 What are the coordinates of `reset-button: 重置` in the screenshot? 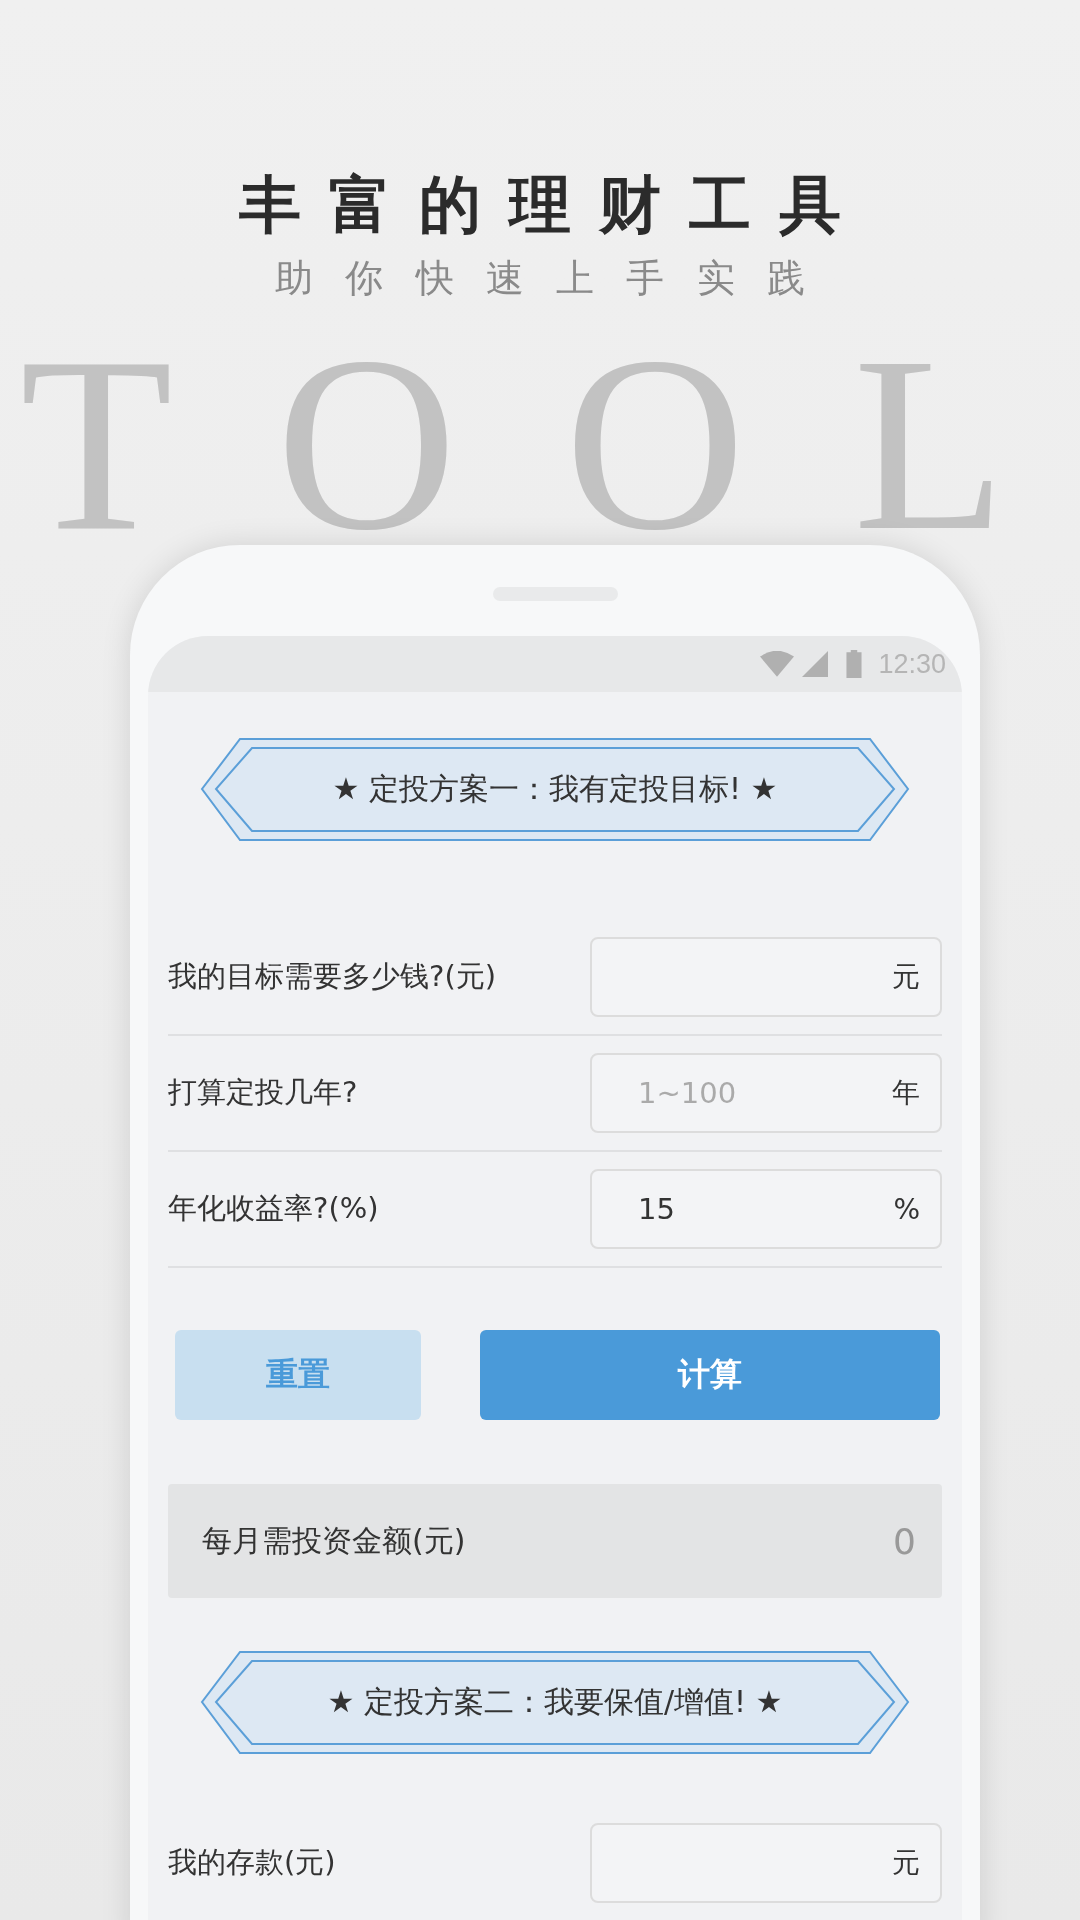 It's located at (298, 1375).